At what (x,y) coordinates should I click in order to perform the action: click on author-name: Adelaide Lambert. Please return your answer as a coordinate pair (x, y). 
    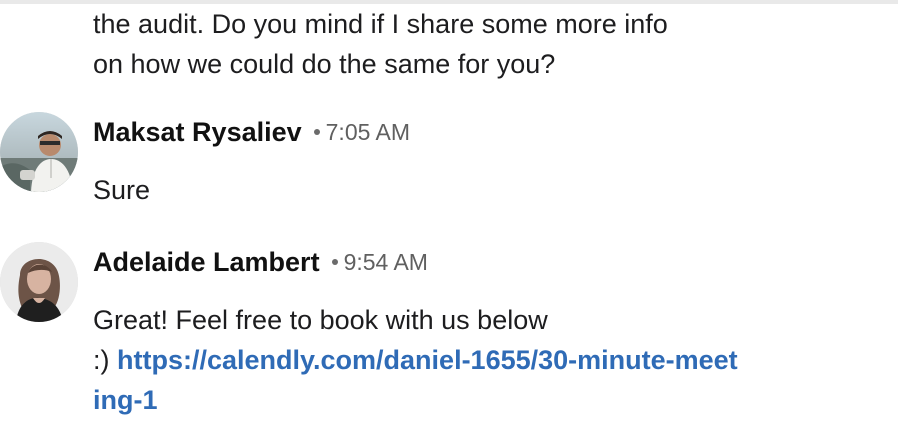
    Looking at the image, I should click on (206, 262).